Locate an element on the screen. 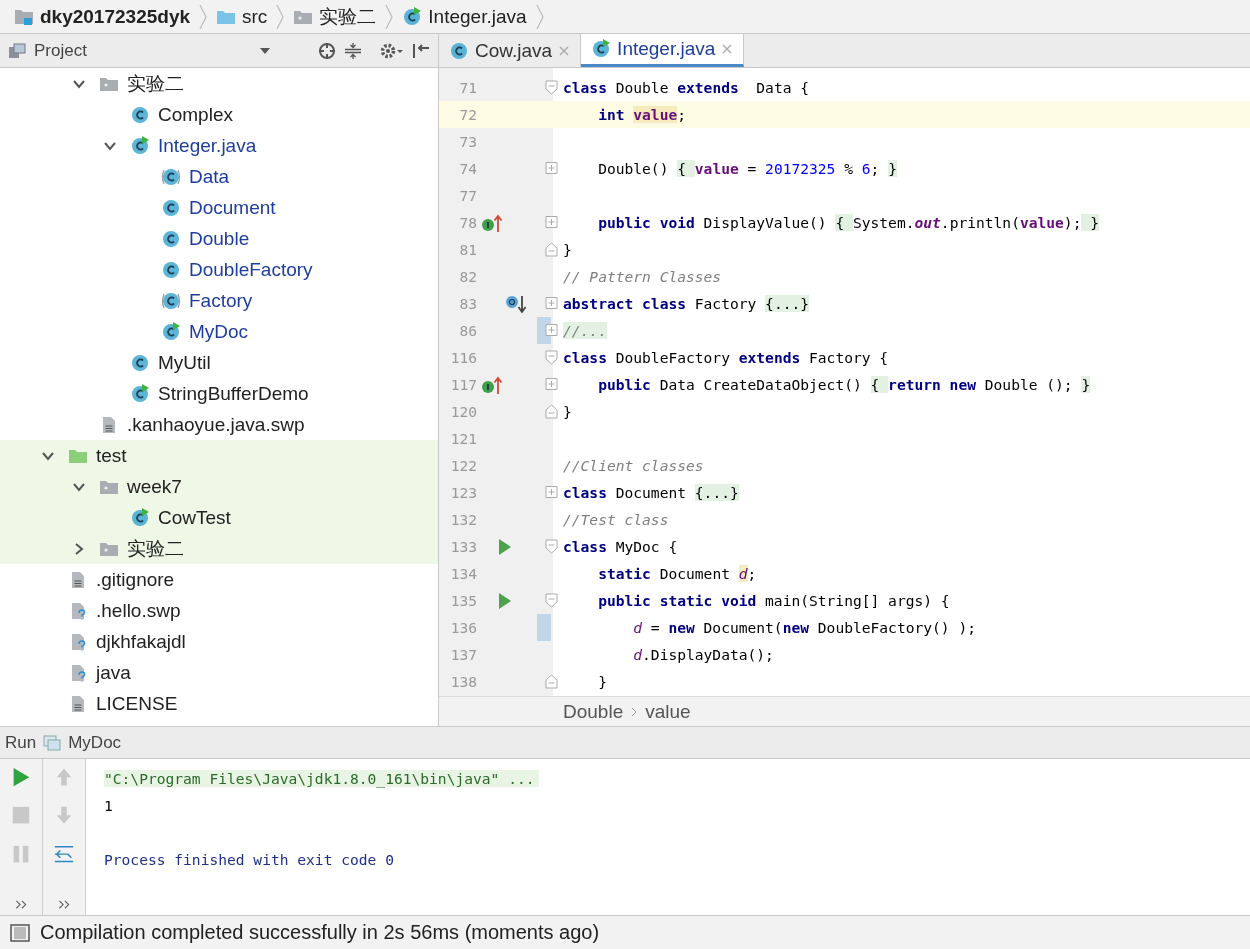  line-number: 86 is located at coordinates (467, 330).